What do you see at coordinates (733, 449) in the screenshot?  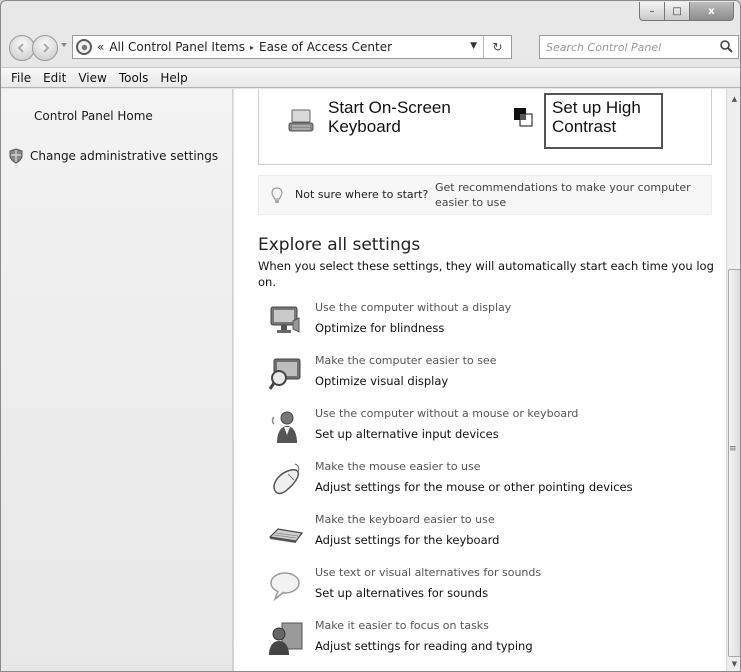 I see `scrollbar-grip-icon: ≡` at bounding box center [733, 449].